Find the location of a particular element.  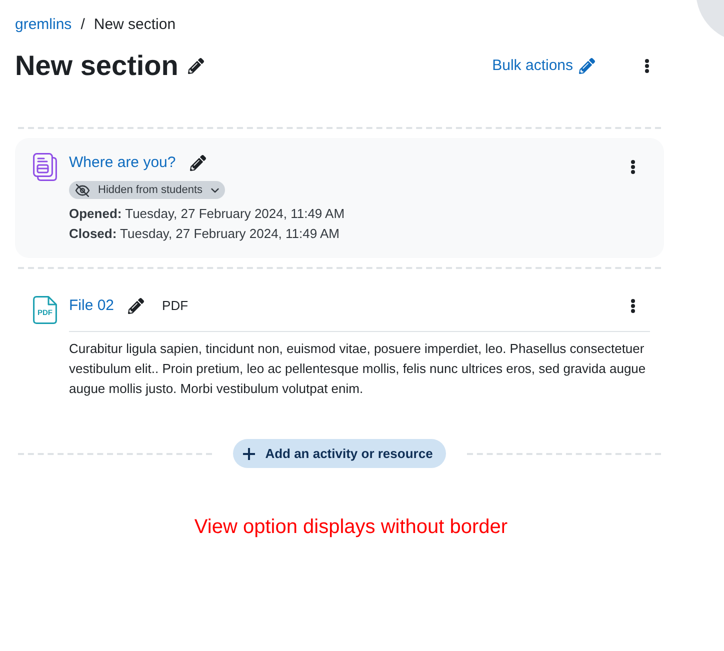

bulk-actions-button: Bulk actions is located at coordinates (543, 66).